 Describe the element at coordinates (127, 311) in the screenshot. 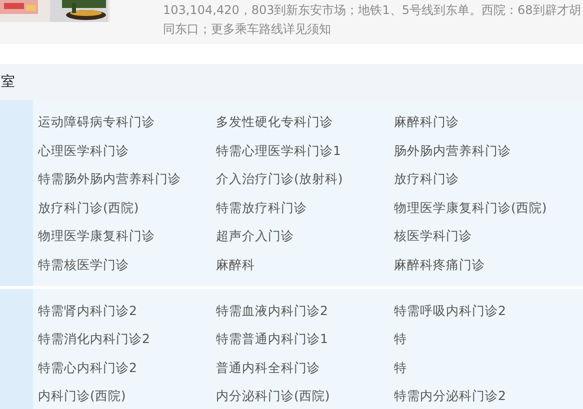

I see `clinic-link: 特需肾内科门诊2` at that location.